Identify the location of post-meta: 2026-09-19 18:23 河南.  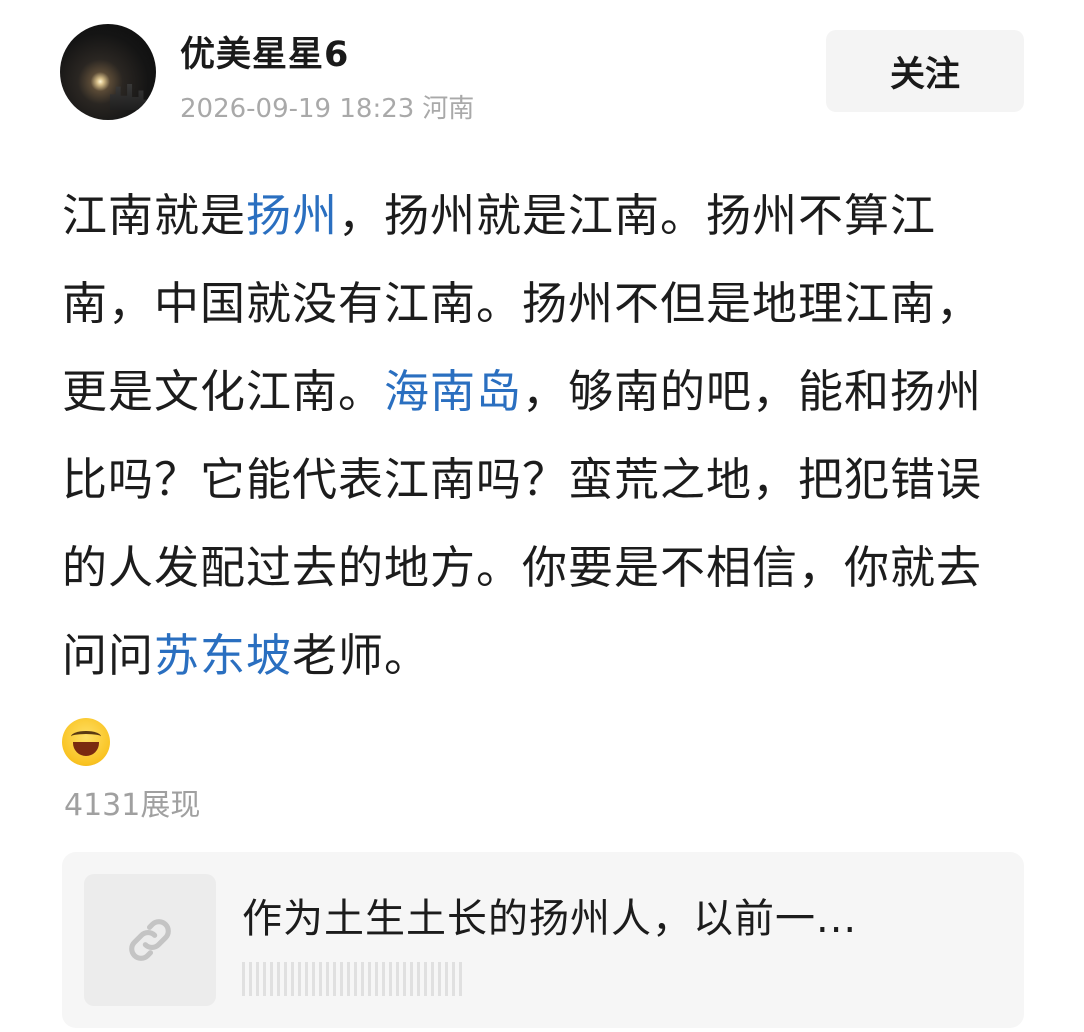
(331, 106).